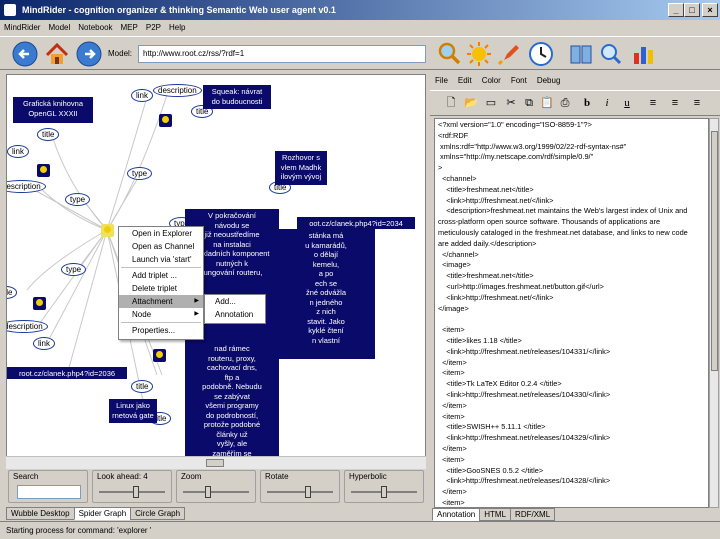  I want to click on menu-font: Font, so click(519, 80).